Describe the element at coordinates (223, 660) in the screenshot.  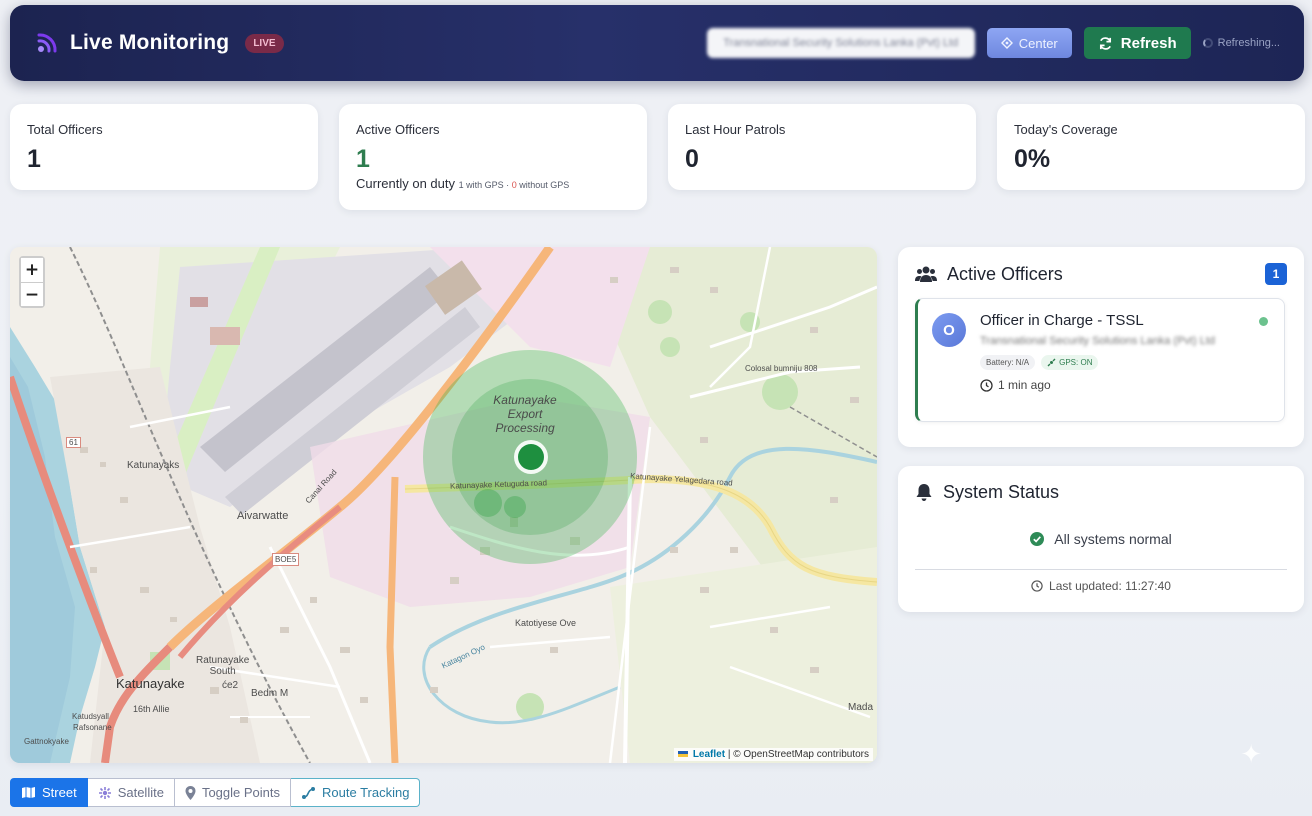
I see `map-label-line: Ratunayake` at that location.